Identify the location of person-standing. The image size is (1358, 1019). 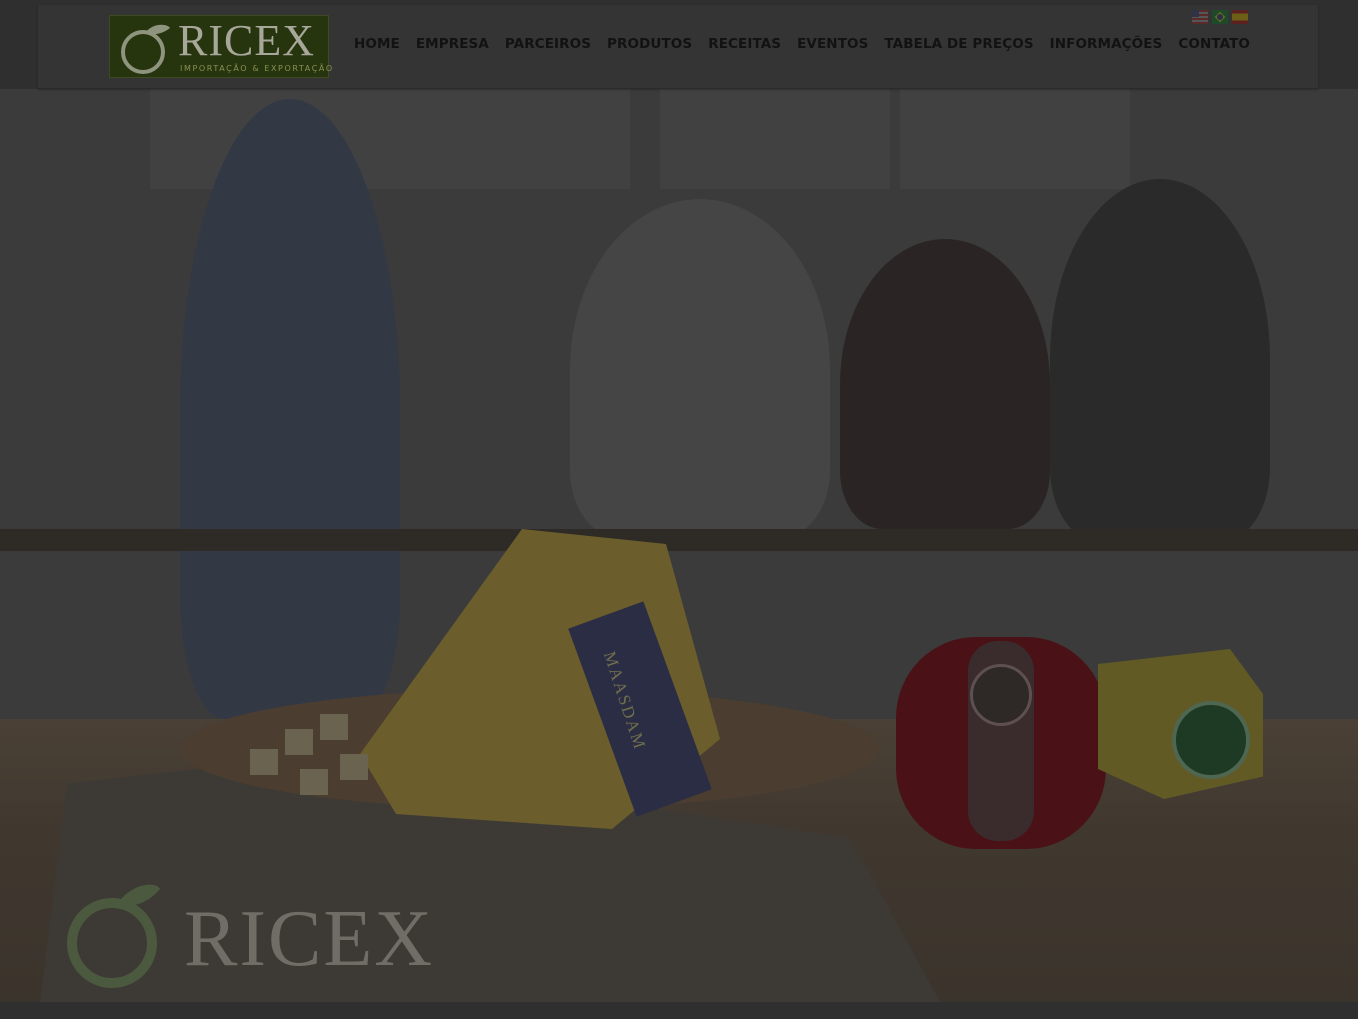
(290, 409).